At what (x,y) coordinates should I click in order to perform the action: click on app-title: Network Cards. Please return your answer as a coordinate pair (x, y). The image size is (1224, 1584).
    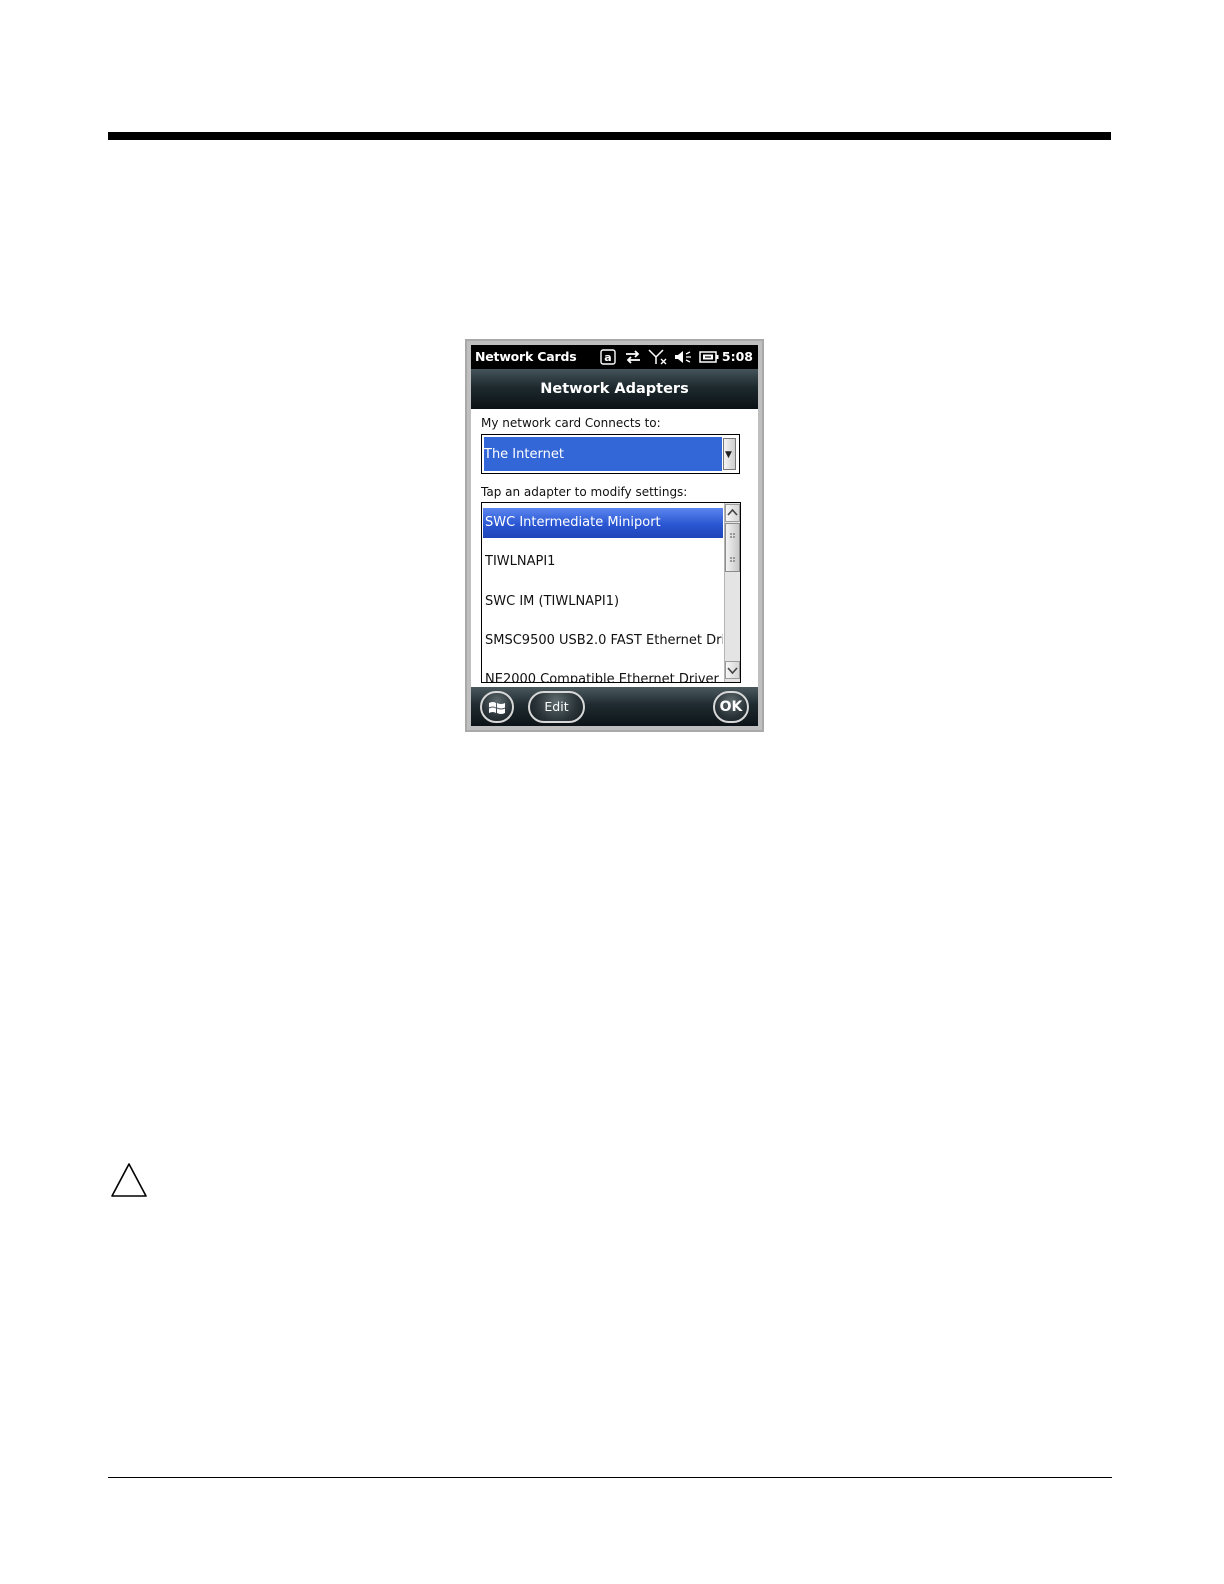
    Looking at the image, I should click on (526, 356).